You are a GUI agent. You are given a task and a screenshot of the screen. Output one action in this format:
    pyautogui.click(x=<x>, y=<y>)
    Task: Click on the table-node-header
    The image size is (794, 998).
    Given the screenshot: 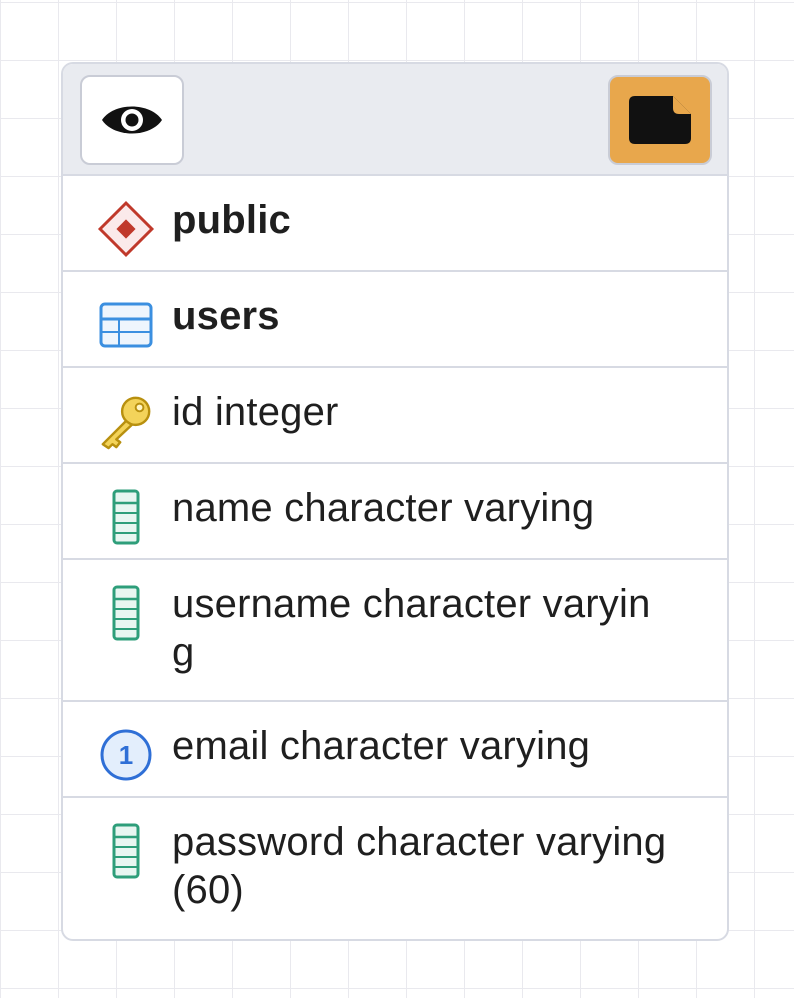 What is the action you would take?
    pyautogui.click(x=395, y=120)
    